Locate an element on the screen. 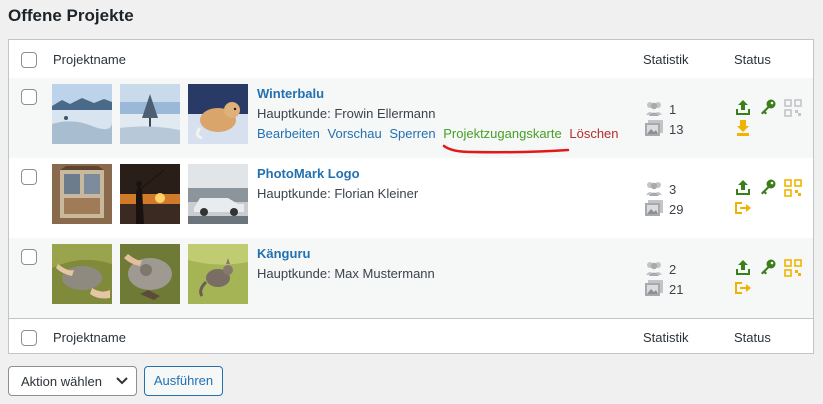 The width and height of the screenshot is (823, 404). images-stat: 13 is located at coordinates (675, 129).